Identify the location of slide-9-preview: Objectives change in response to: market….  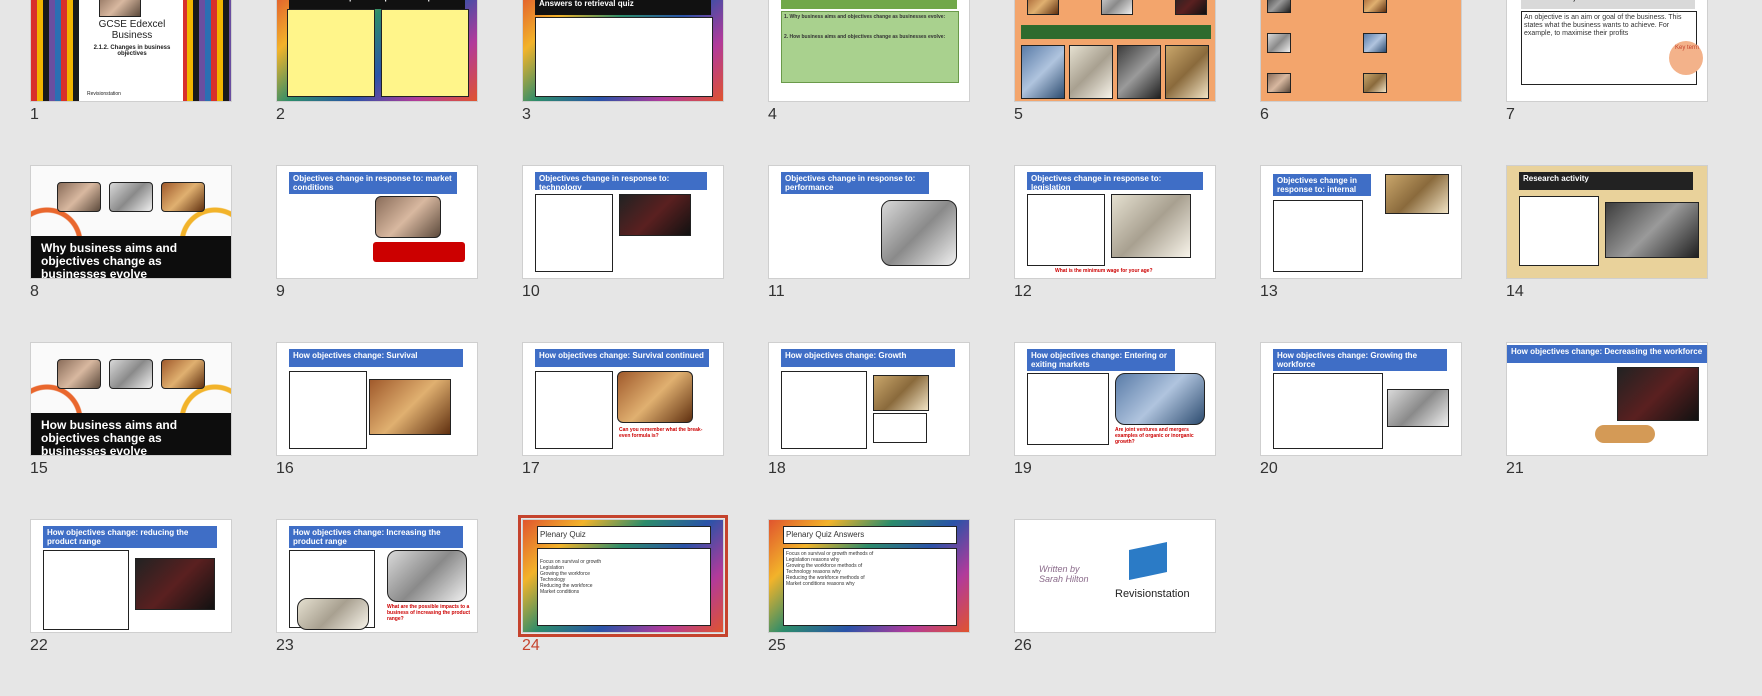
(377, 222).